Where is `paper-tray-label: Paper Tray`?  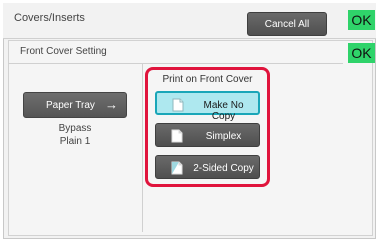
paper-tray-label: Paper Tray is located at coordinates (70, 105).